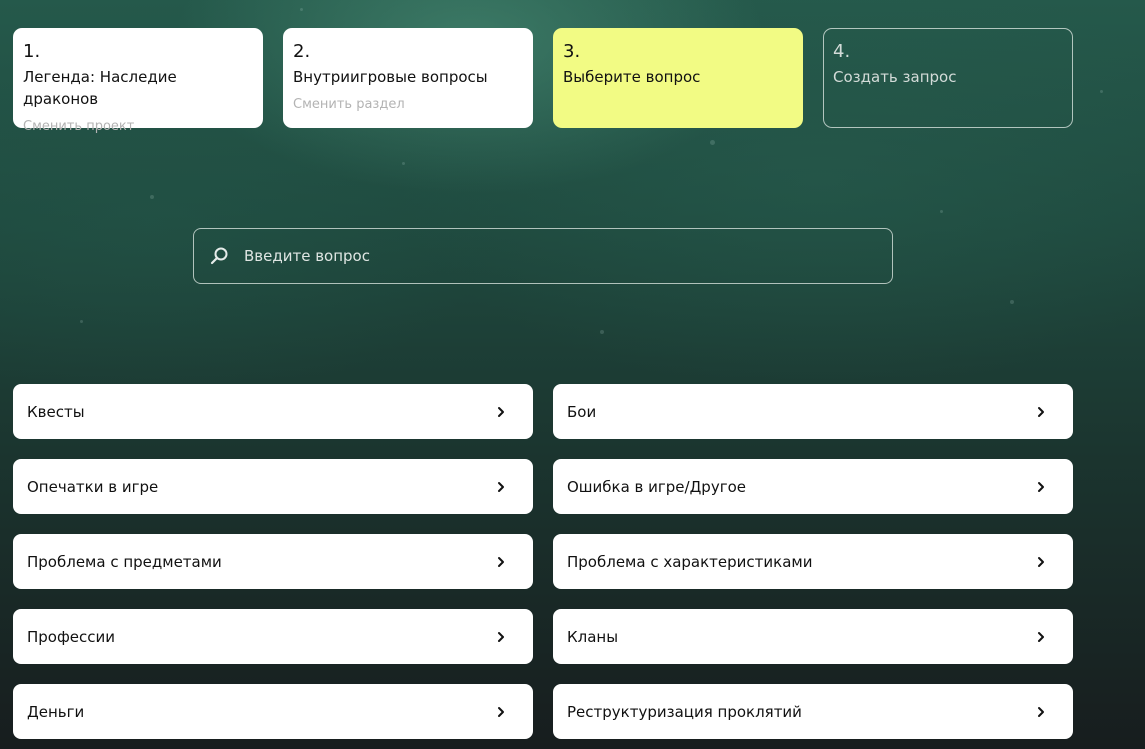  I want to click on step-title: Создать запрос, so click(895, 77).